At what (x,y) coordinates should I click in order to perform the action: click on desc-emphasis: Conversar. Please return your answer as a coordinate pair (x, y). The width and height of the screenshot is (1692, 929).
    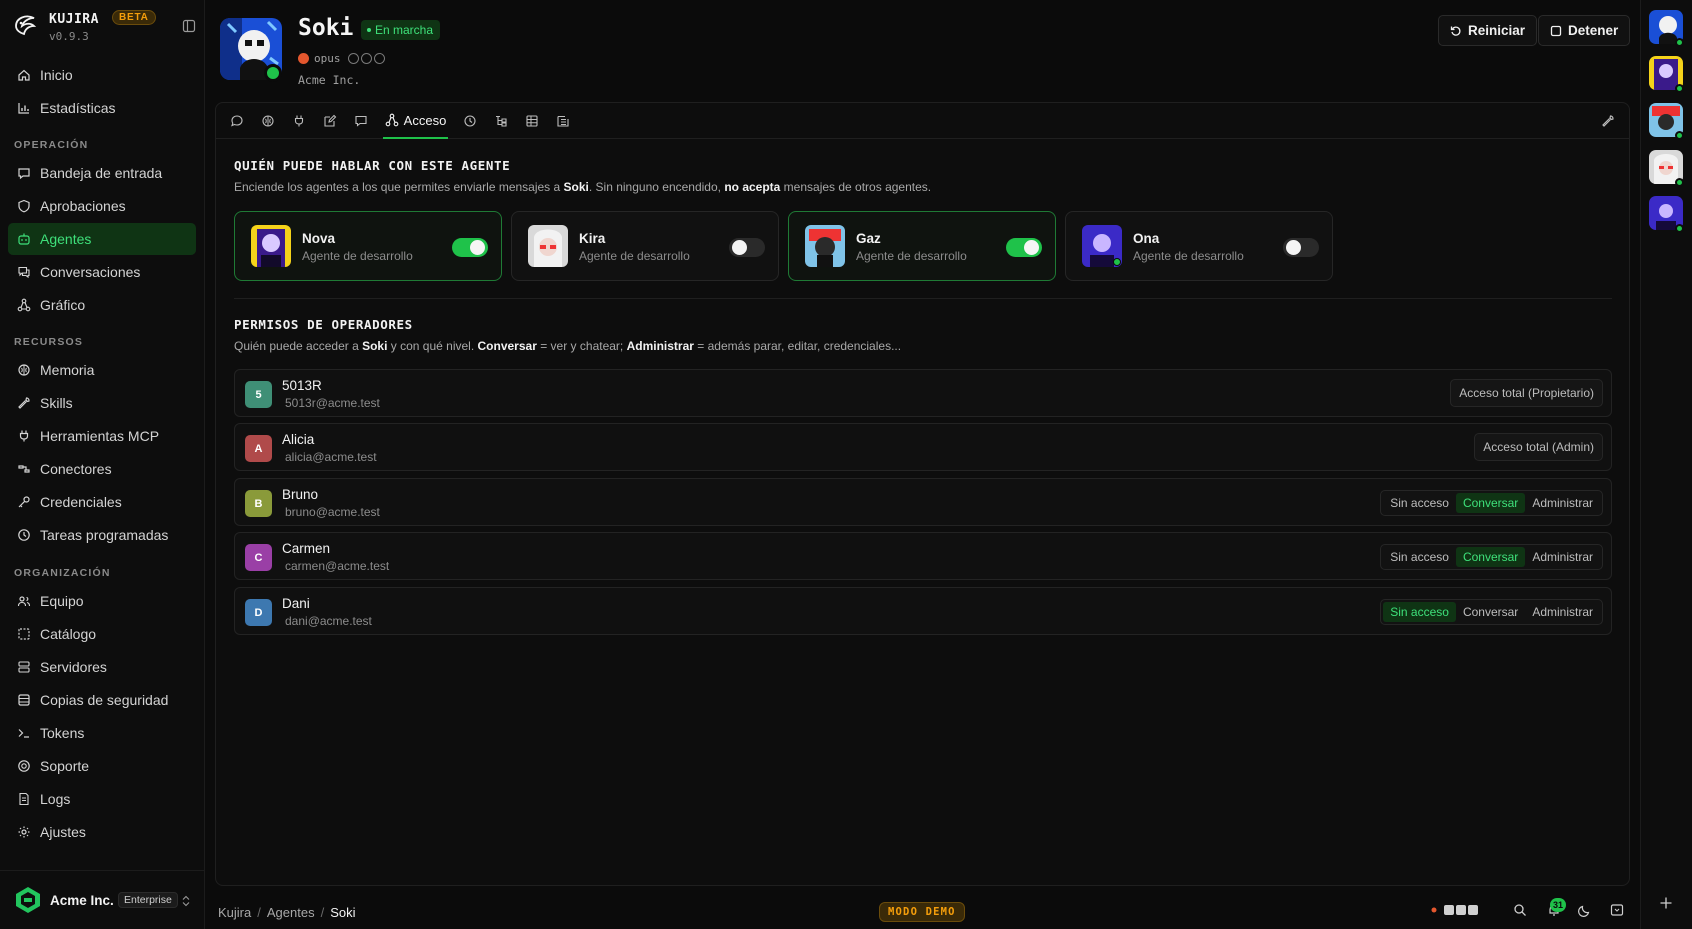
    Looking at the image, I should click on (507, 346).